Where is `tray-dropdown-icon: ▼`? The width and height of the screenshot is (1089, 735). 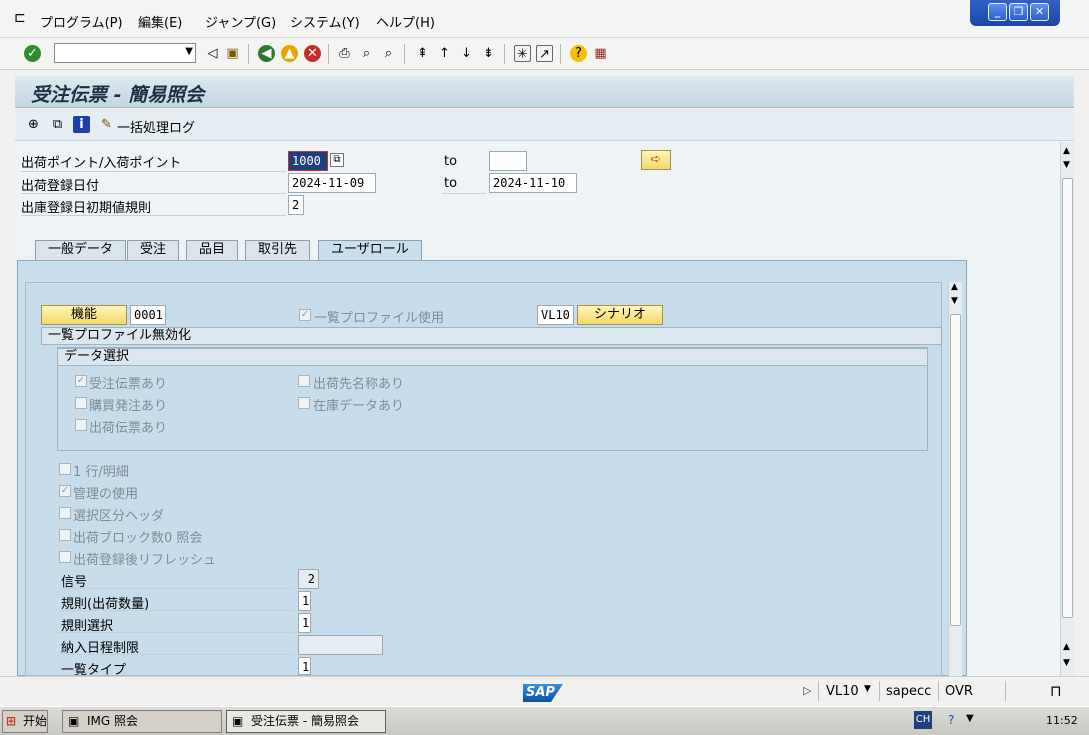
tray-dropdown-icon: ▼ is located at coordinates (970, 718).